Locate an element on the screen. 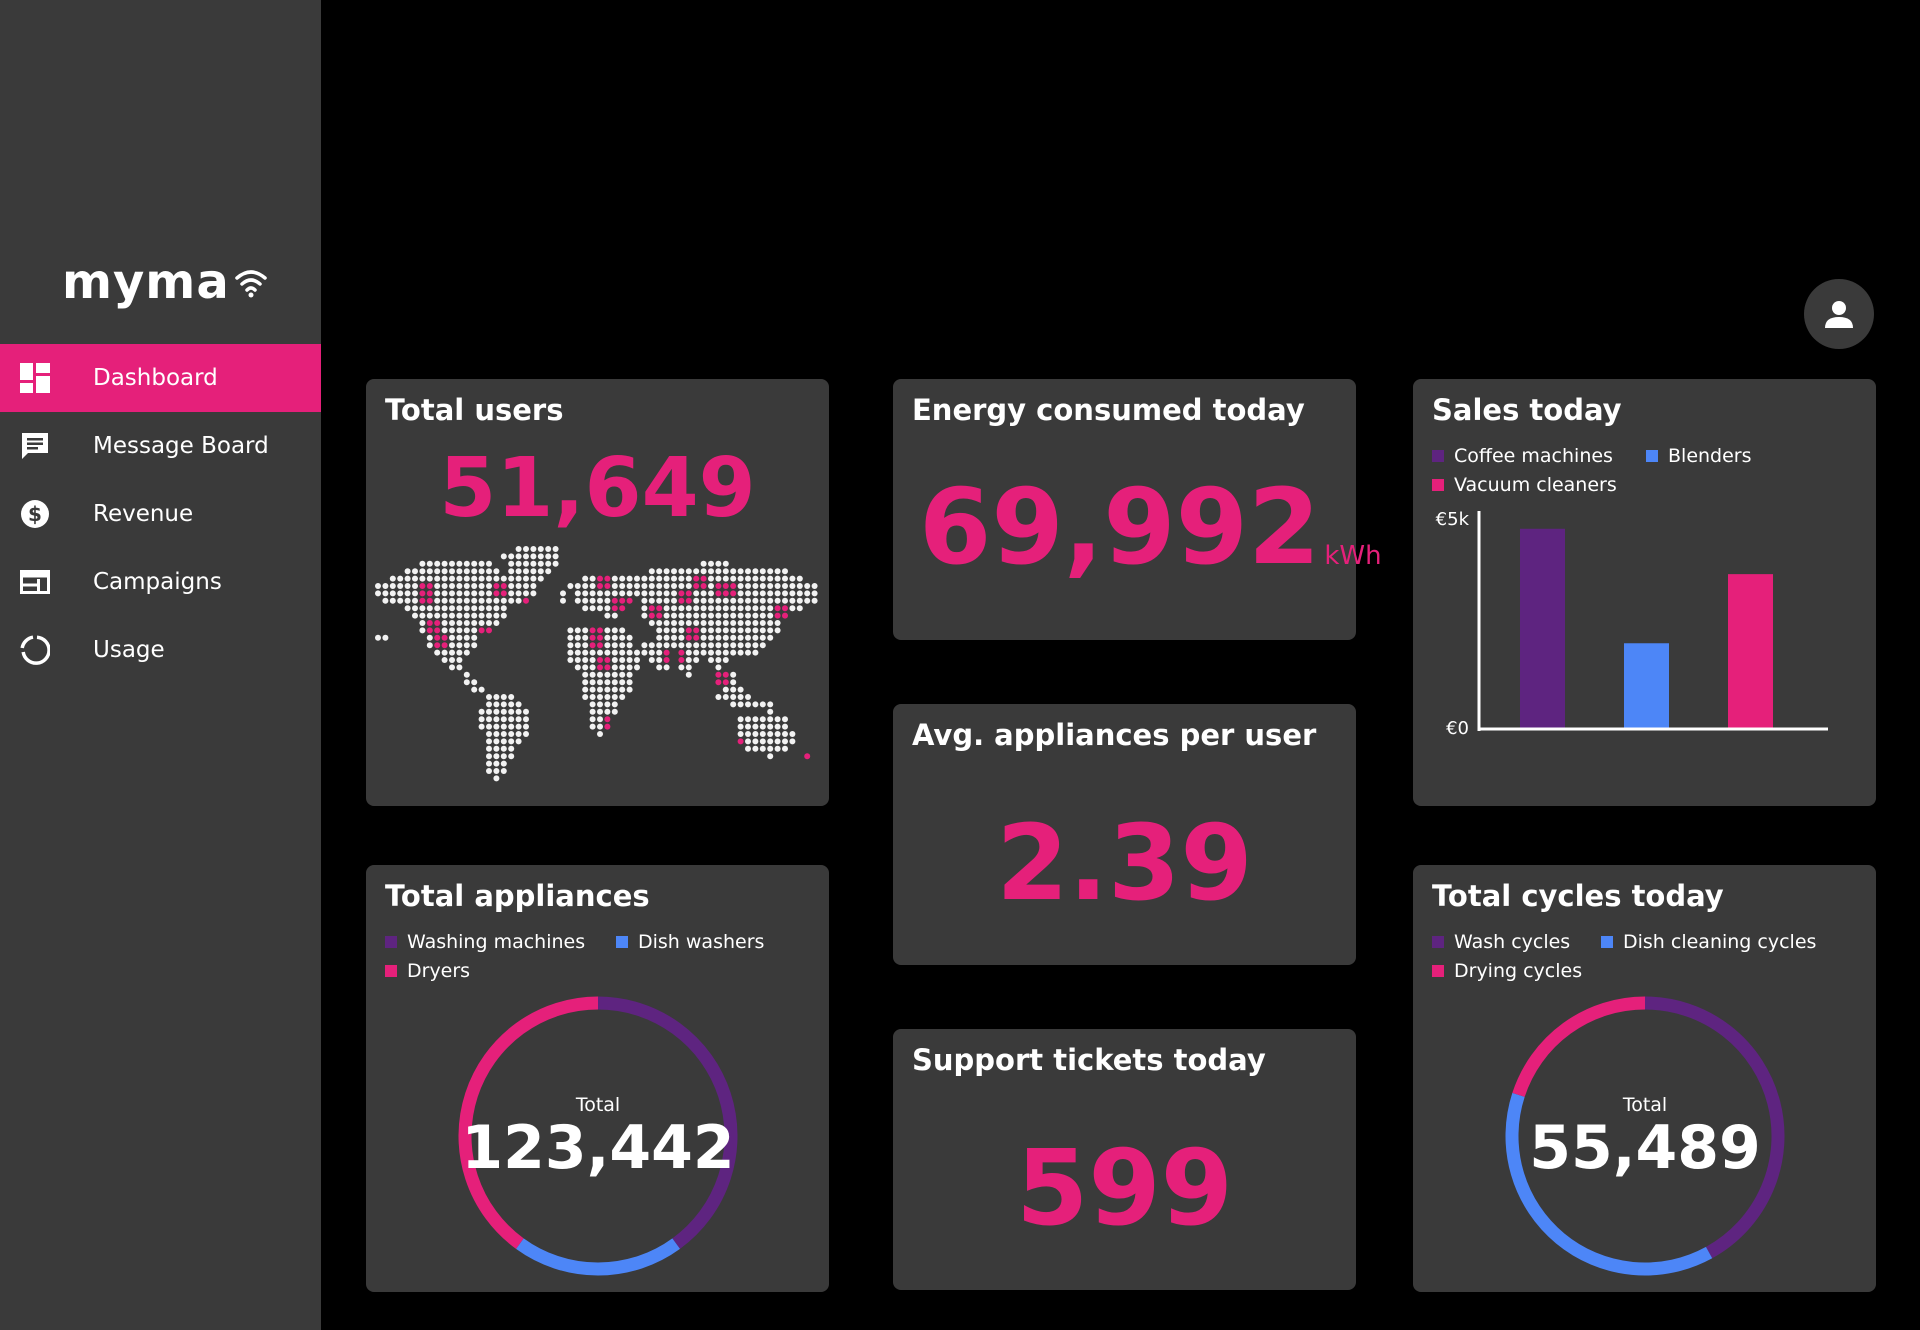  world-map is located at coordinates (596, 664).